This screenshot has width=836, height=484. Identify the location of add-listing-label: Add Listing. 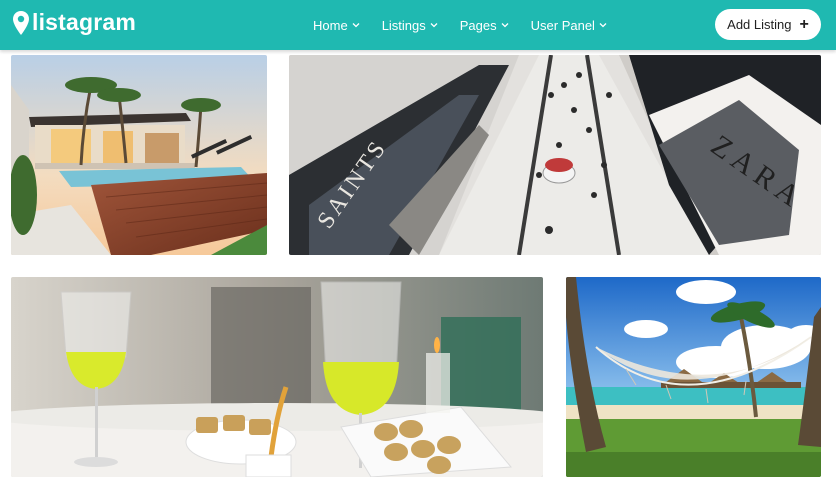
(759, 24).